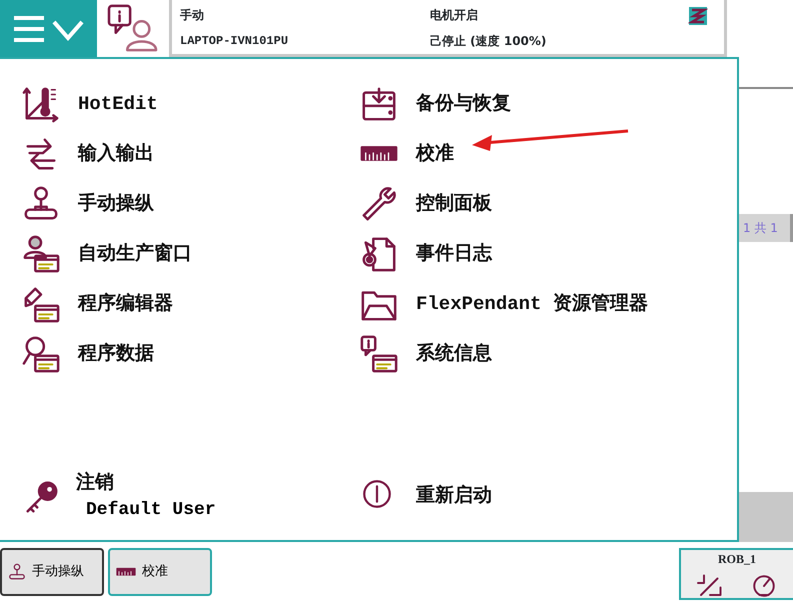  I want to click on scroll-area, so click(766, 517).